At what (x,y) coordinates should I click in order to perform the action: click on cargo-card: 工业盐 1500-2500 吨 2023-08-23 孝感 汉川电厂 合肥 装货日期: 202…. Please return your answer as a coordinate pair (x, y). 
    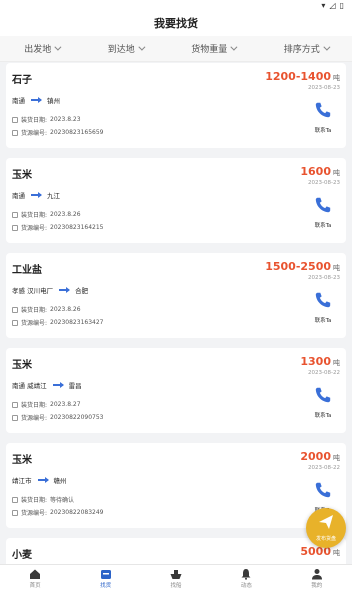
    Looking at the image, I should click on (176, 295).